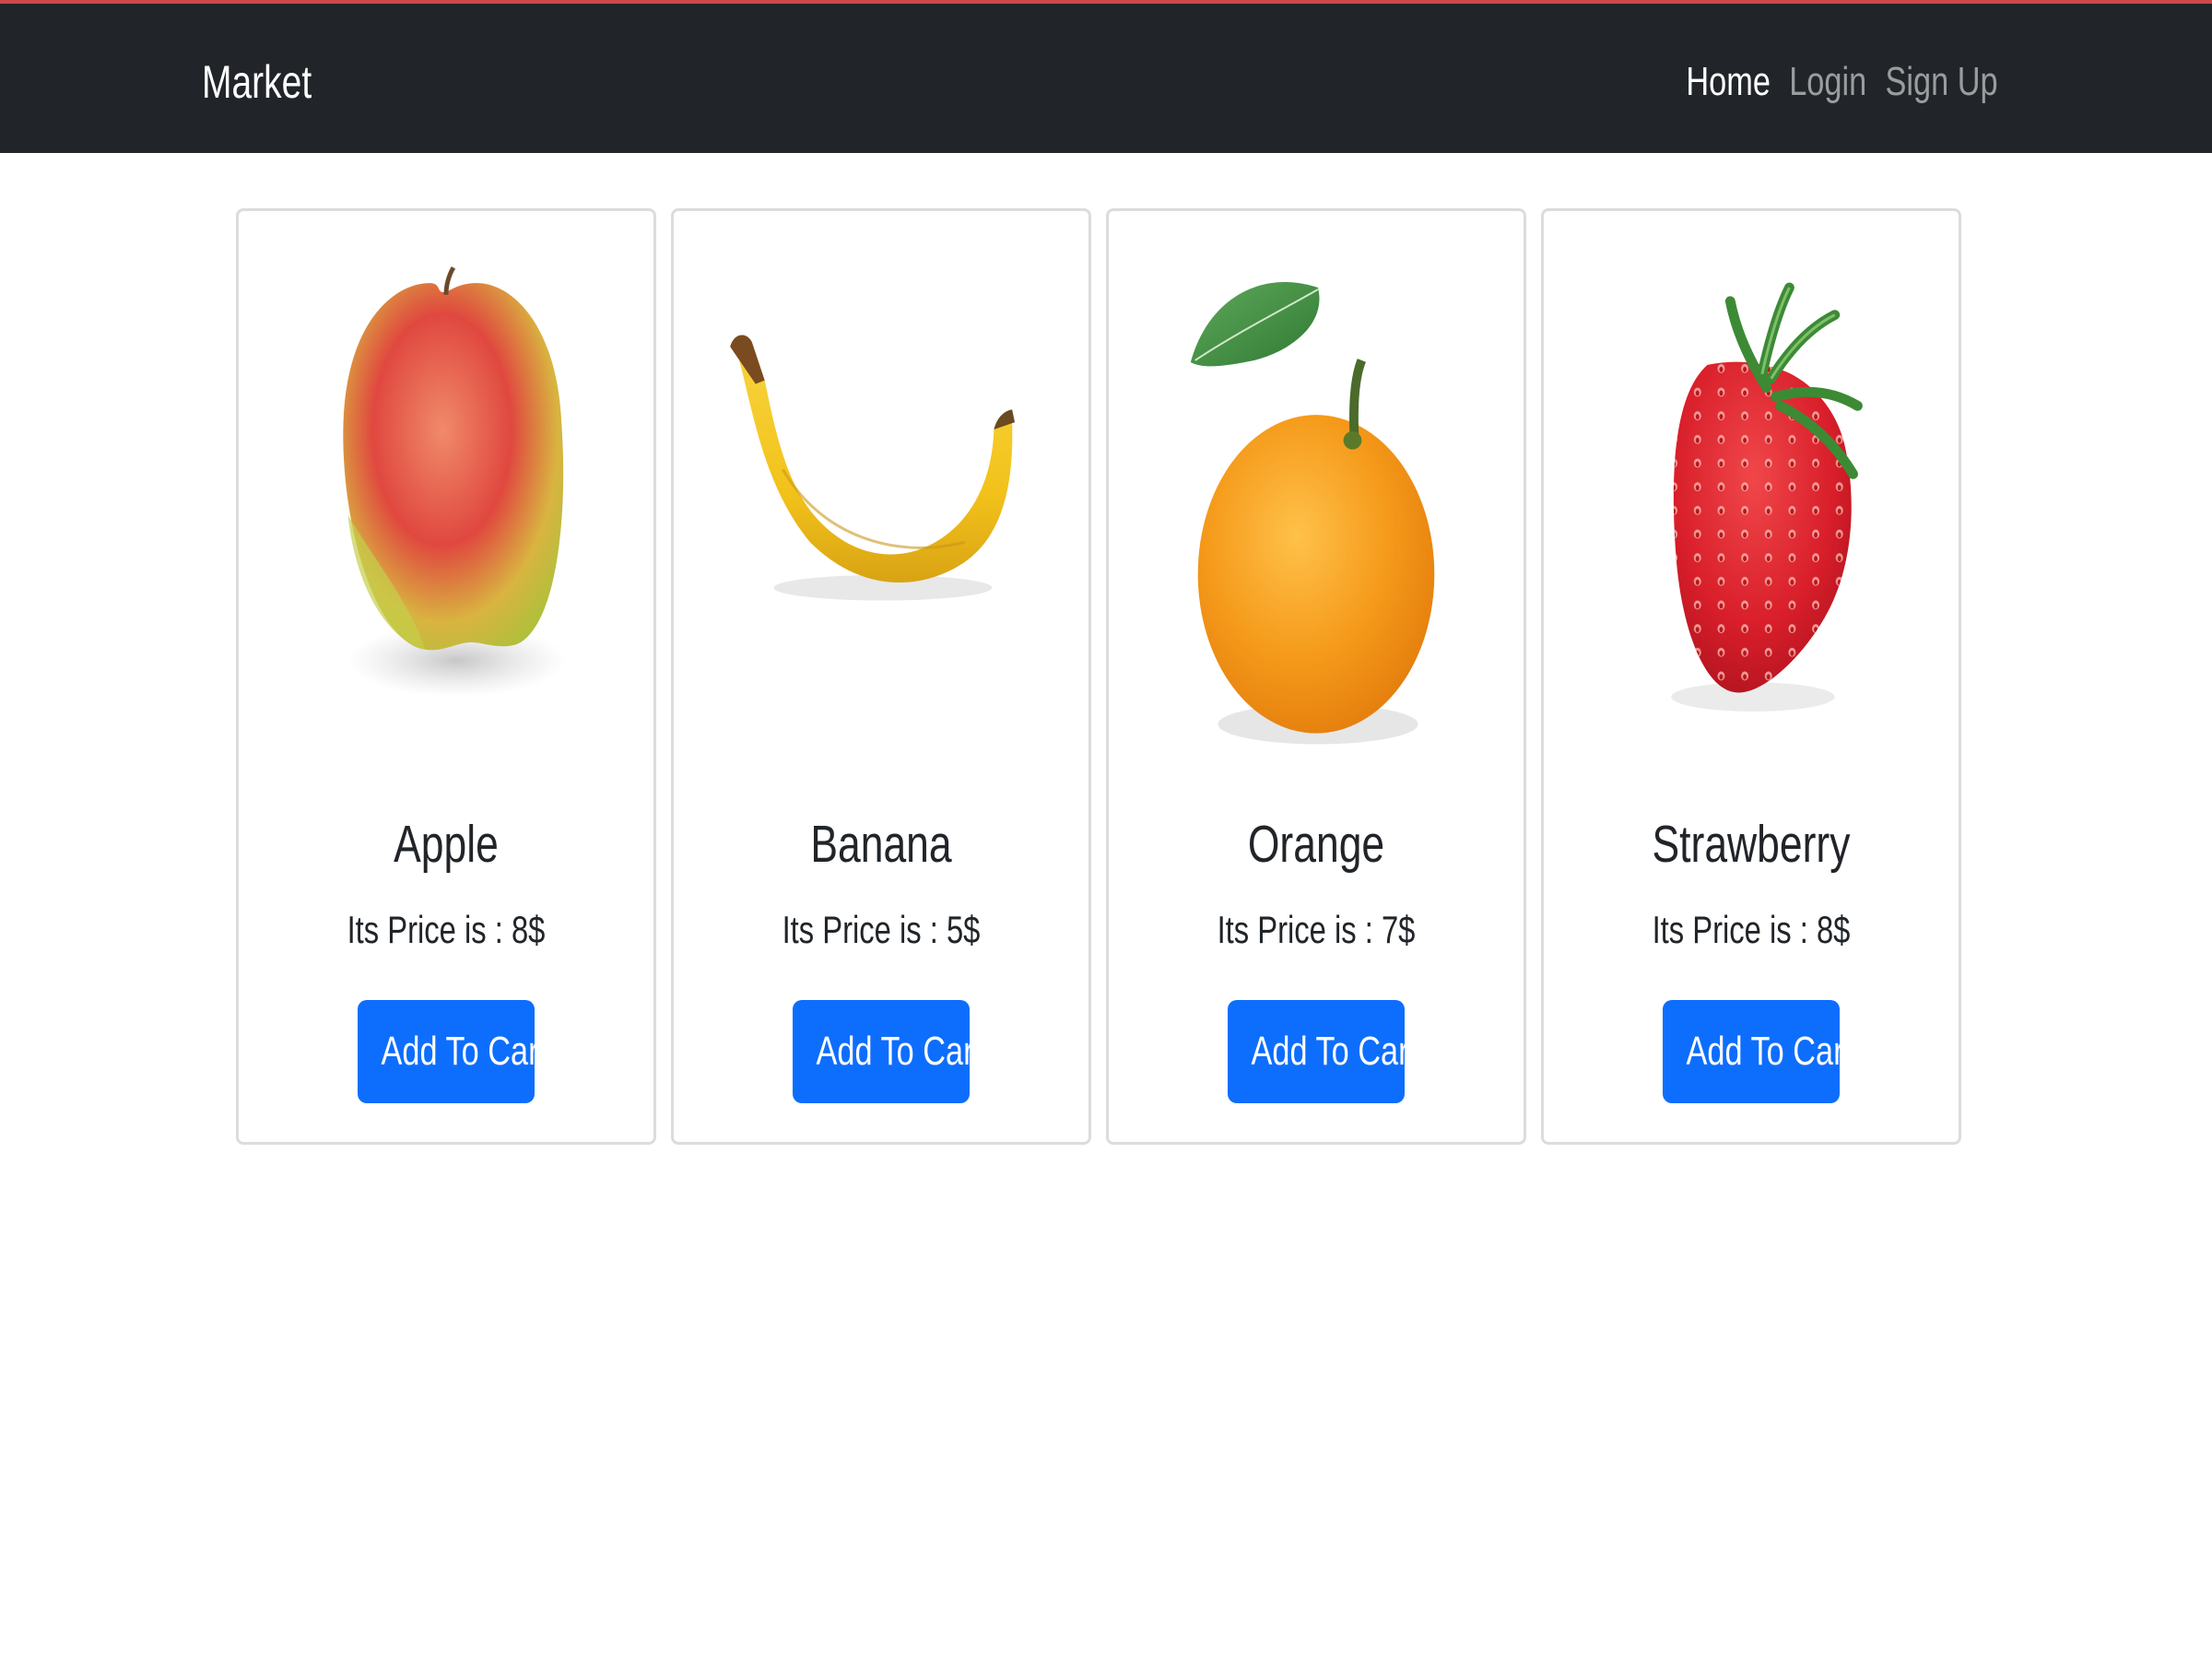 The width and height of the screenshot is (2212, 1659). I want to click on product-card-orange: Orange Its Price is : 7$ Add To Cart, so click(1316, 676).